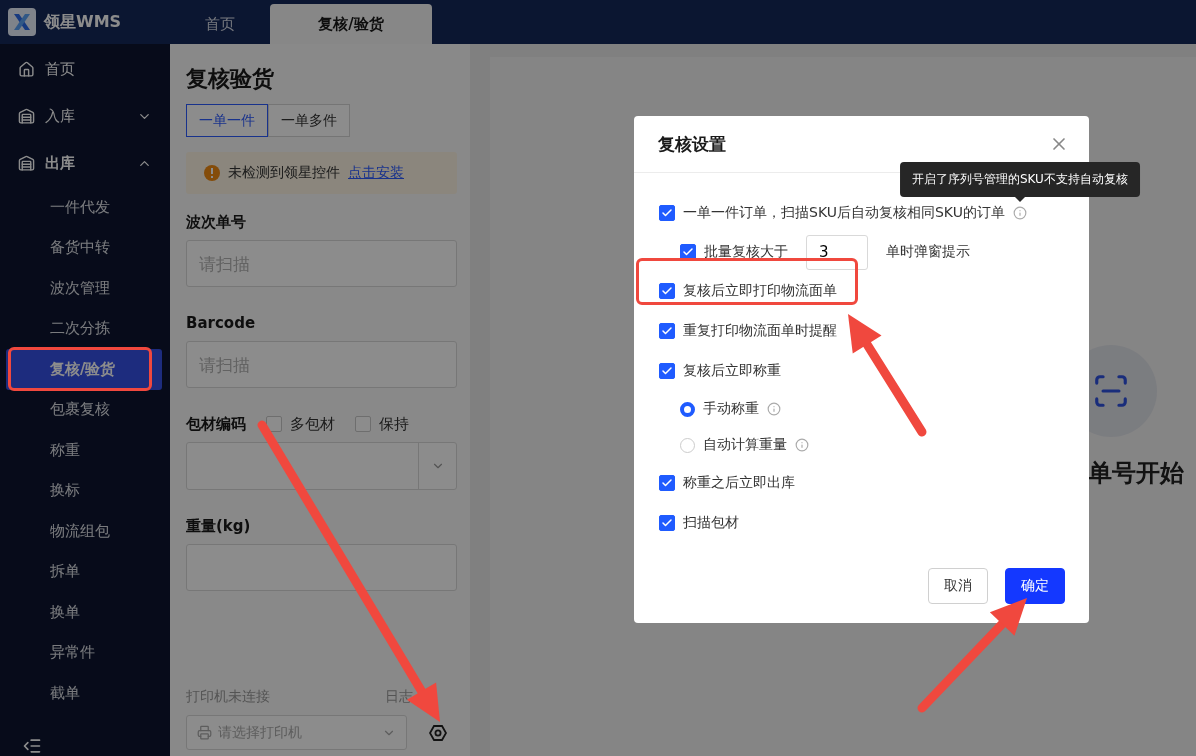 This screenshot has width=1196, height=756. What do you see at coordinates (84, 247) in the screenshot?
I see `sidebar-item: 备货中转` at bounding box center [84, 247].